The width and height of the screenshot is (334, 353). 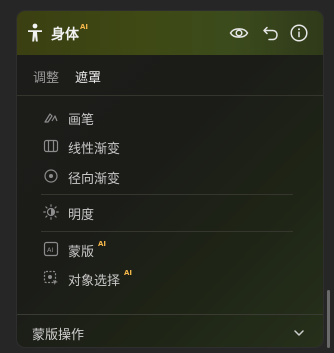 I want to click on mask-option-object-select: 对象选择AI, so click(x=161, y=278).